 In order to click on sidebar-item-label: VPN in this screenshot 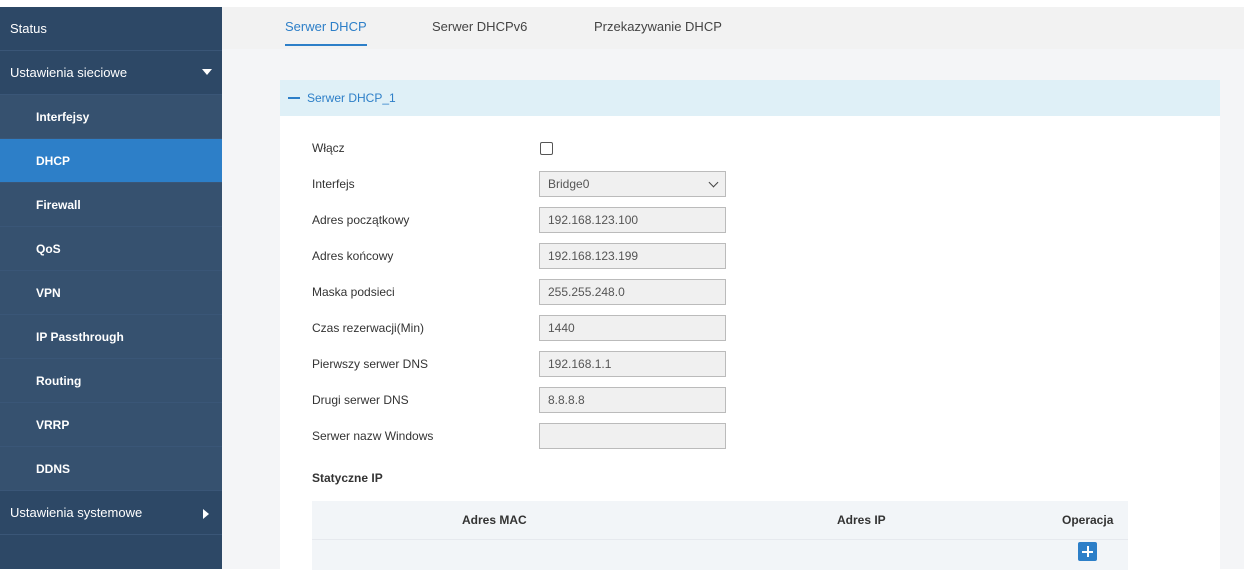, I will do `click(48, 292)`.